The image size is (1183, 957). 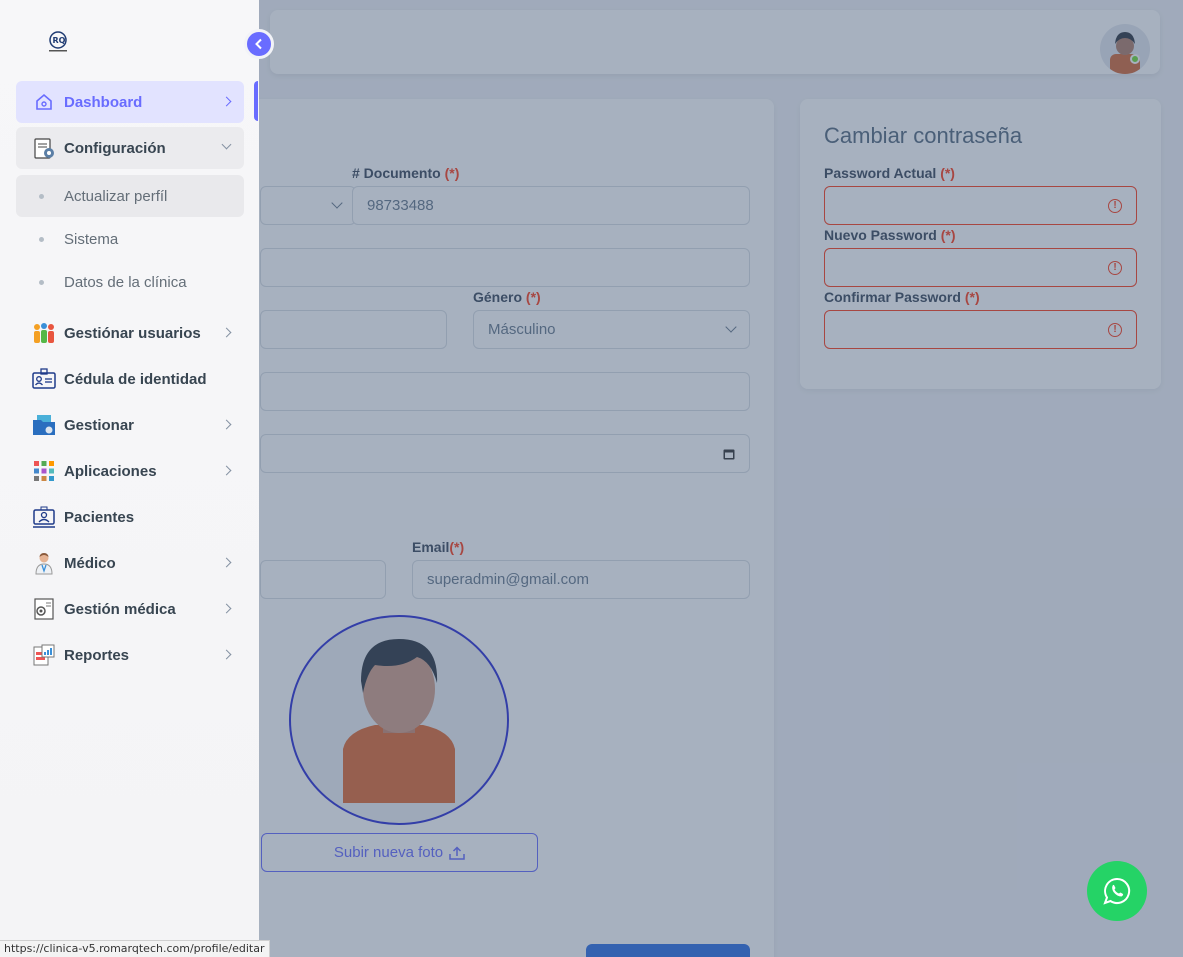 What do you see at coordinates (226, 144) in the screenshot?
I see `chevron-down-icon` at bounding box center [226, 144].